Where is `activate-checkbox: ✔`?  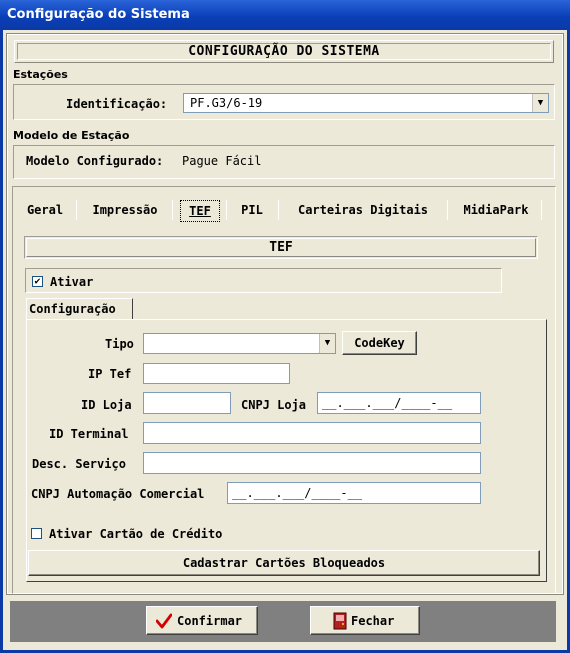 activate-checkbox: ✔ is located at coordinates (37, 281).